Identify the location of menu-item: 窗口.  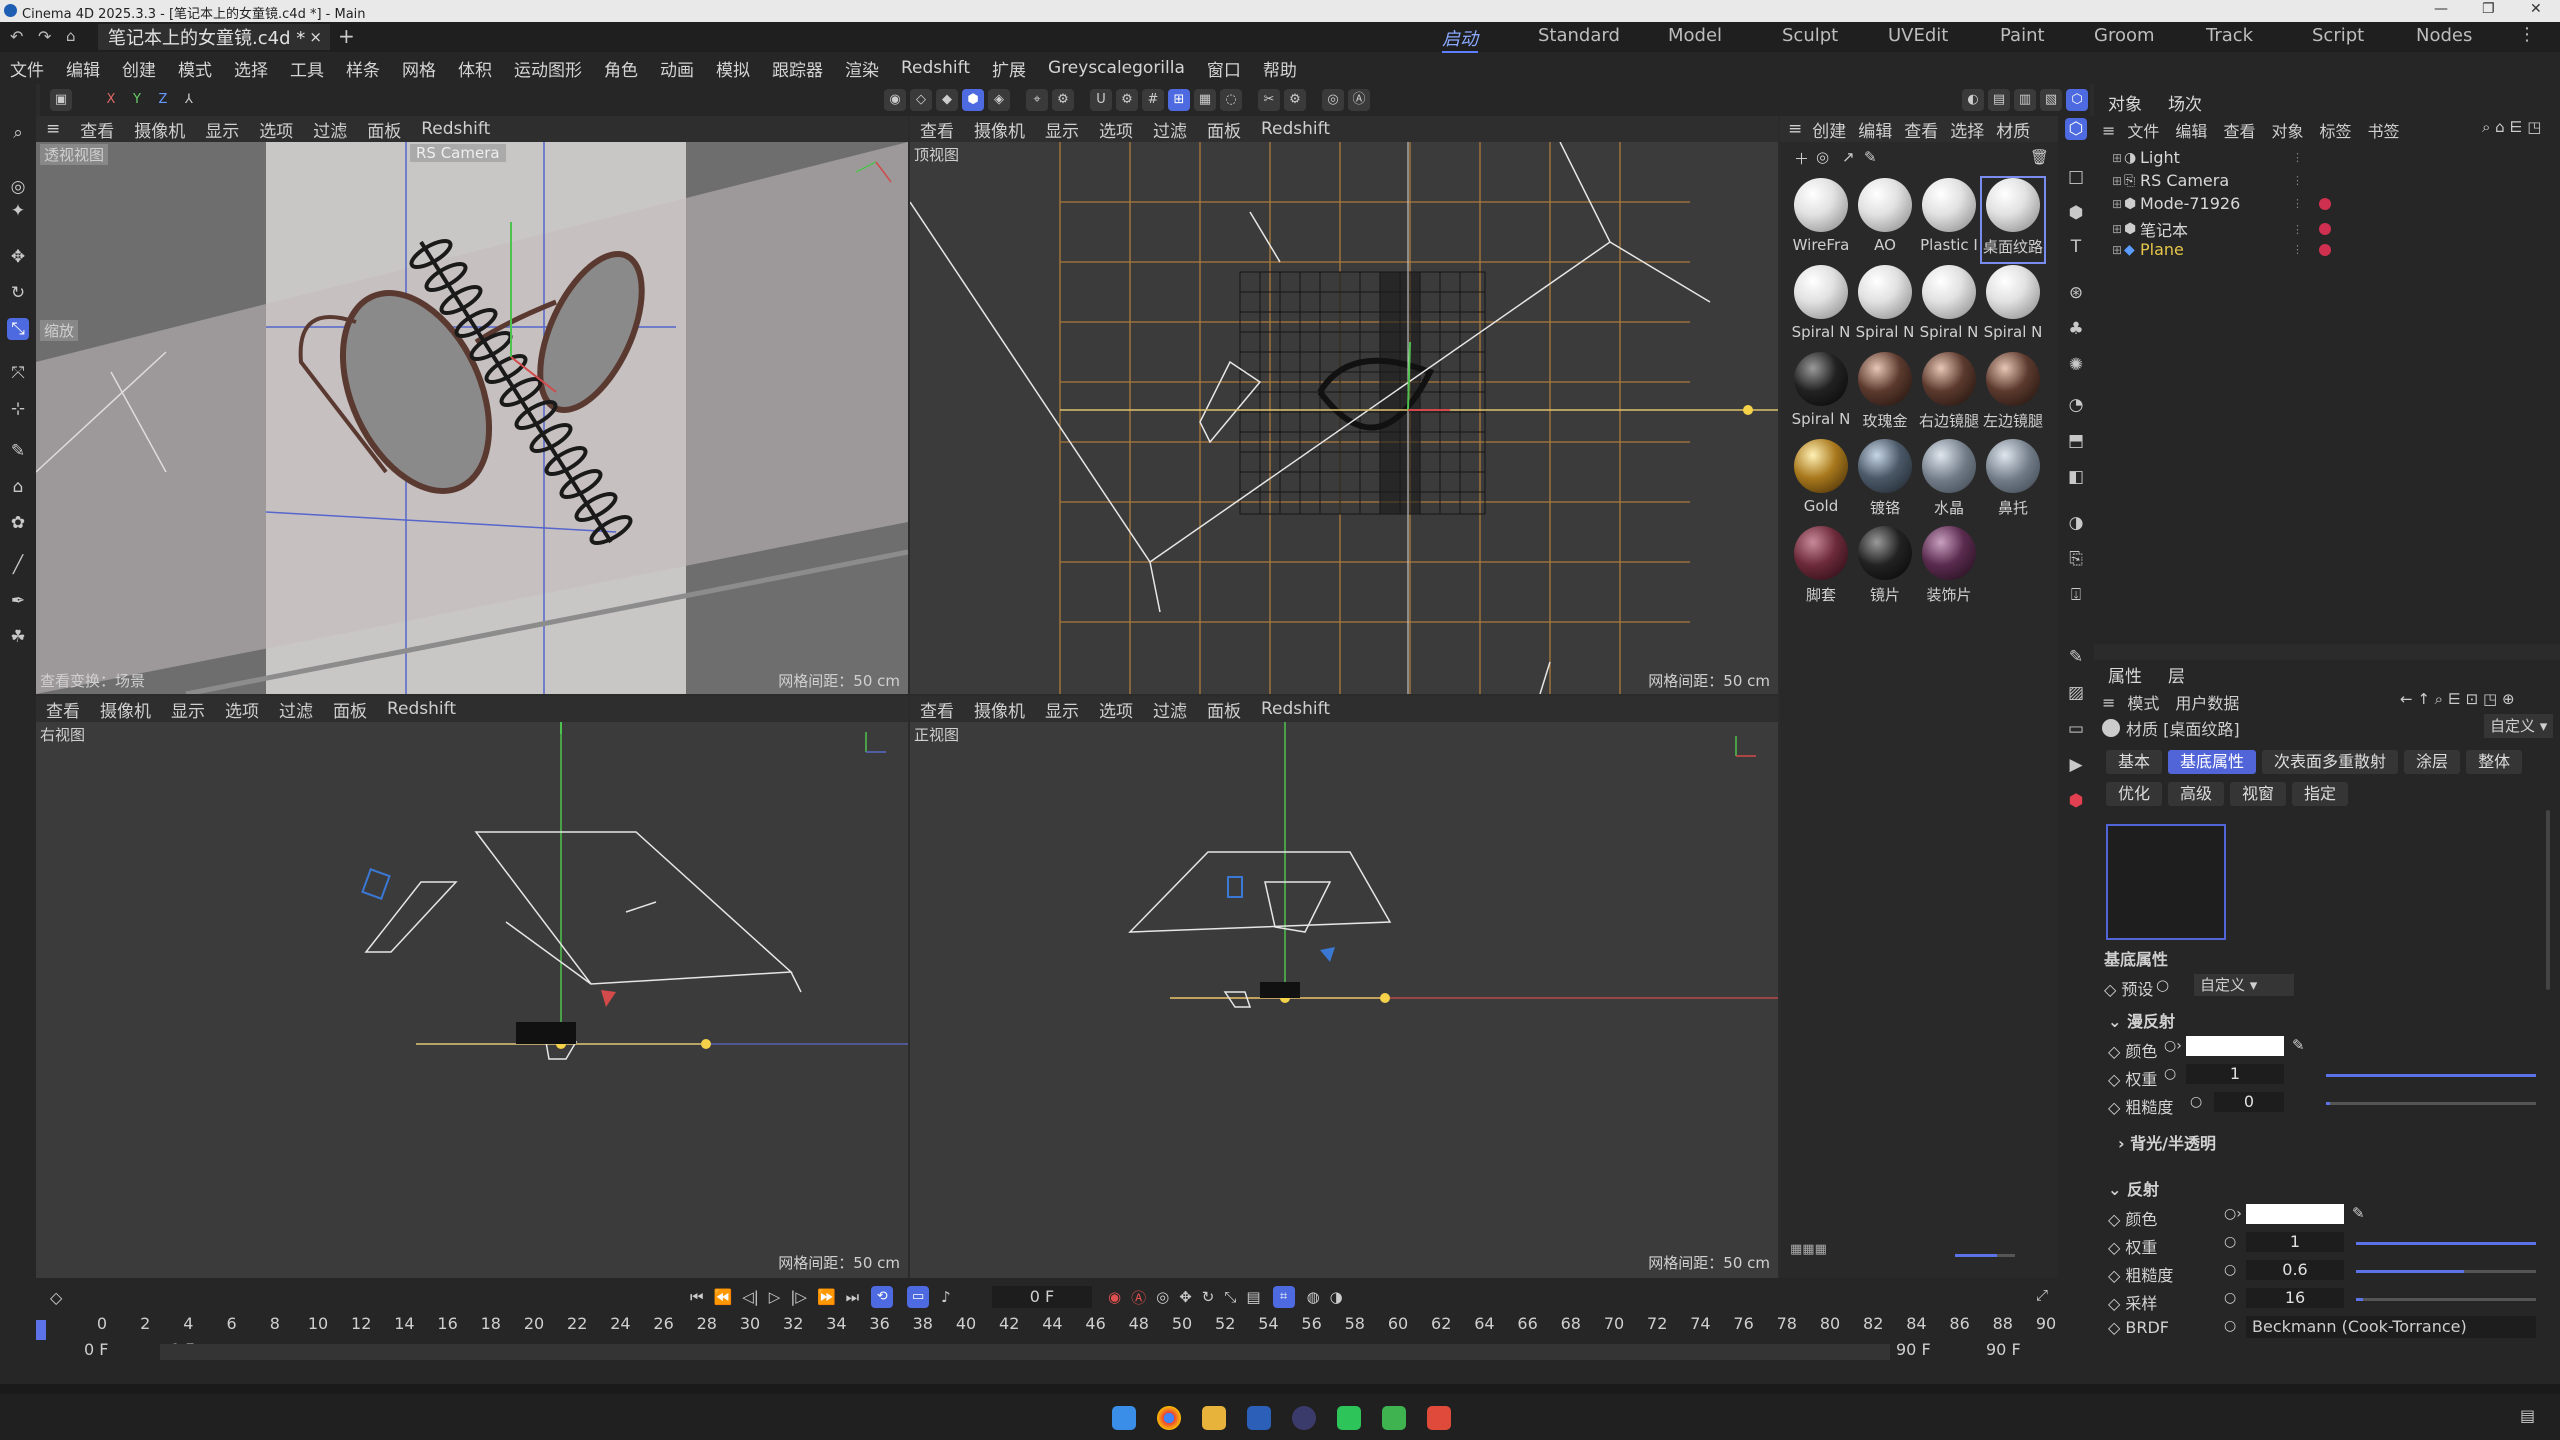
(1224, 68).